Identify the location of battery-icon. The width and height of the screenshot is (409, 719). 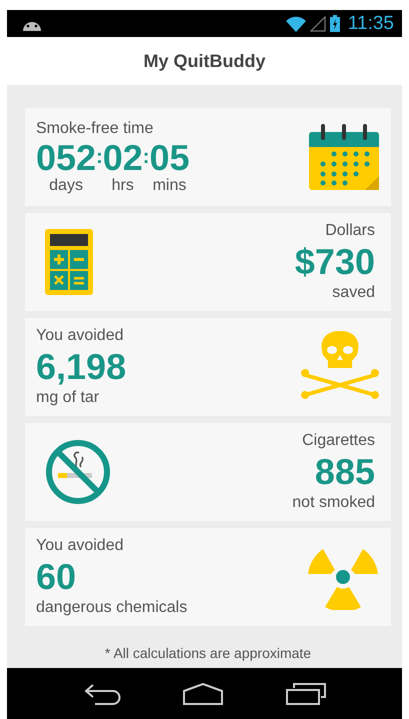
(335, 23).